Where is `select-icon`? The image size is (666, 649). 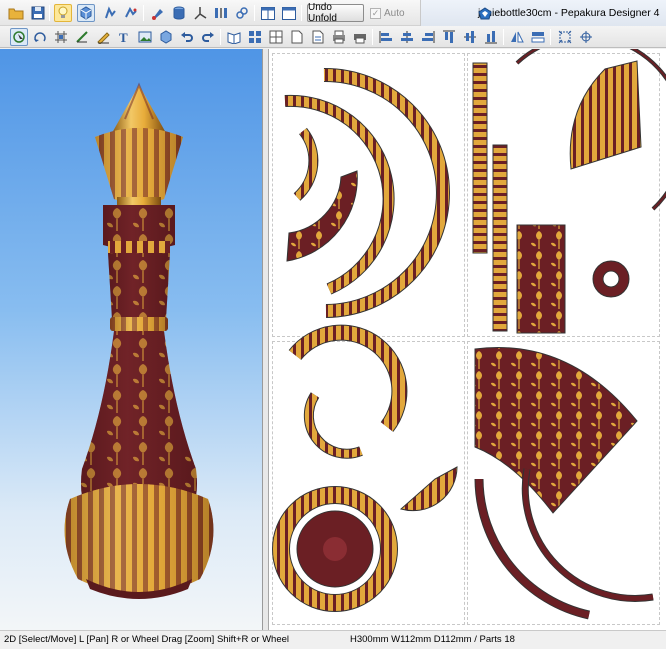 select-icon is located at coordinates (19, 37).